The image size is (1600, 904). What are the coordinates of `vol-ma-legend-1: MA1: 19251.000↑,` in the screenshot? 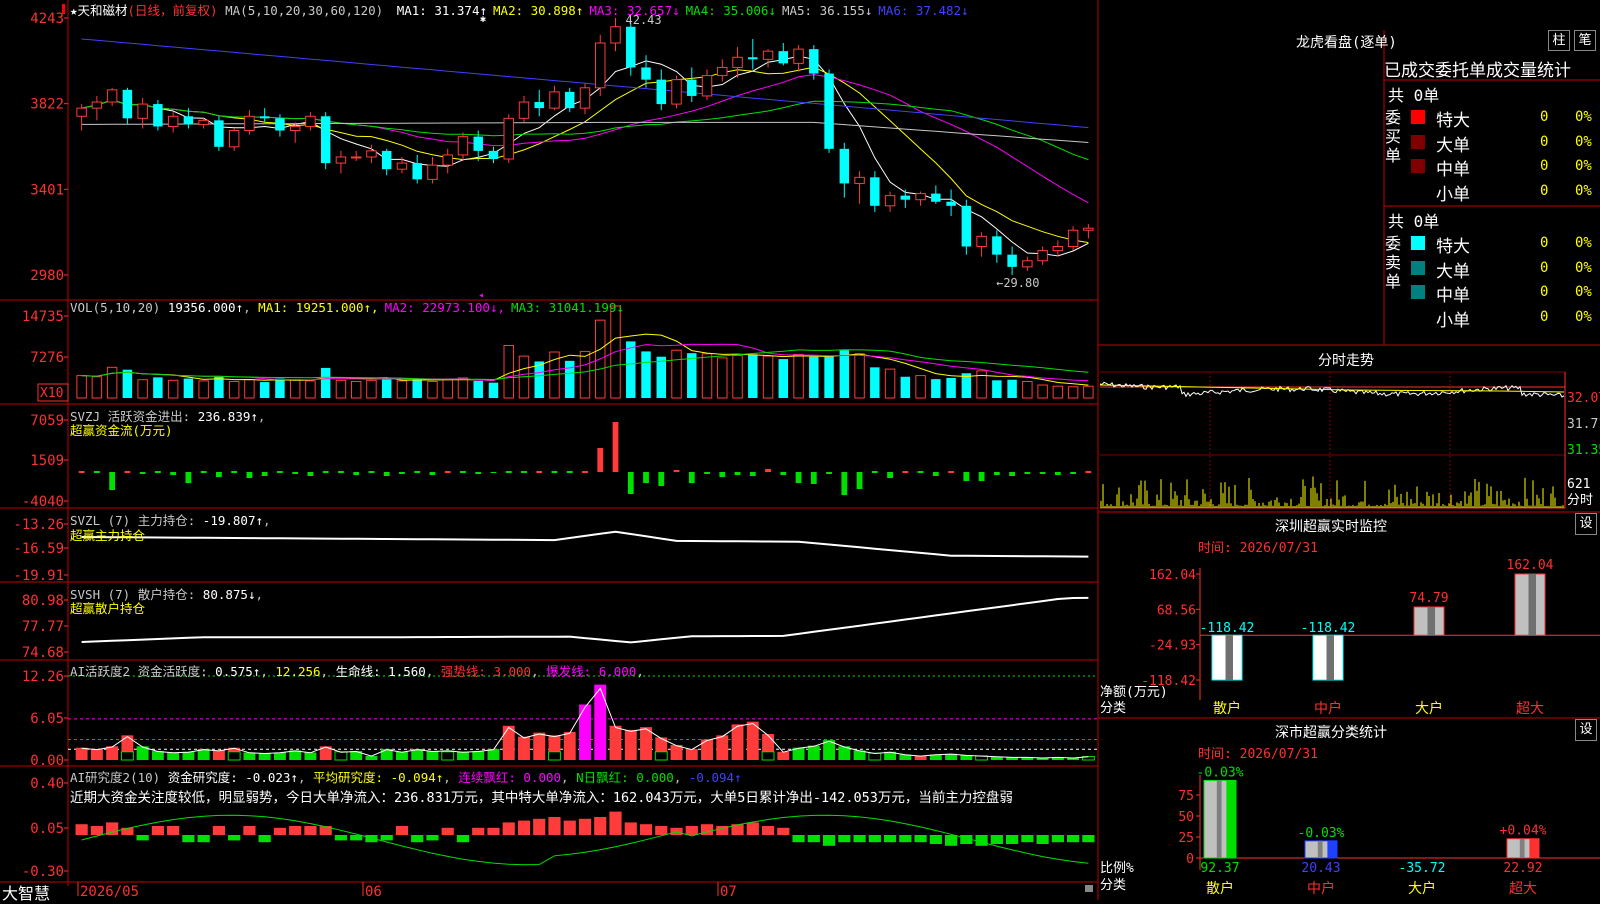 It's located at (318, 307).